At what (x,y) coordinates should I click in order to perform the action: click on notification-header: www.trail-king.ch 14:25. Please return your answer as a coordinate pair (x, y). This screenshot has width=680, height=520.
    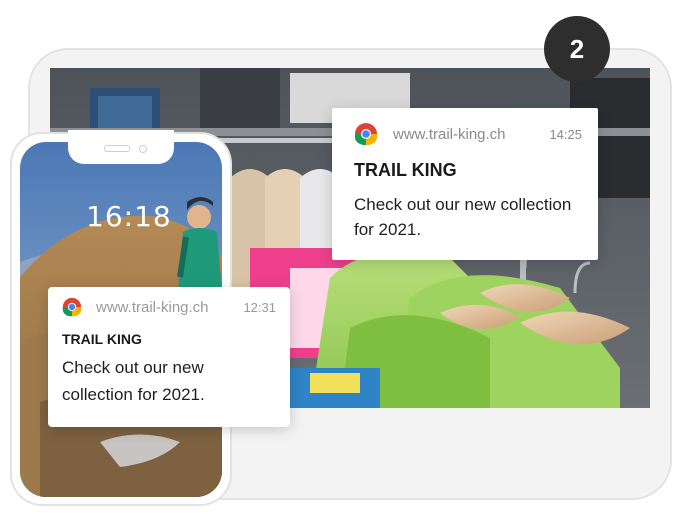
    Looking at the image, I should click on (468, 134).